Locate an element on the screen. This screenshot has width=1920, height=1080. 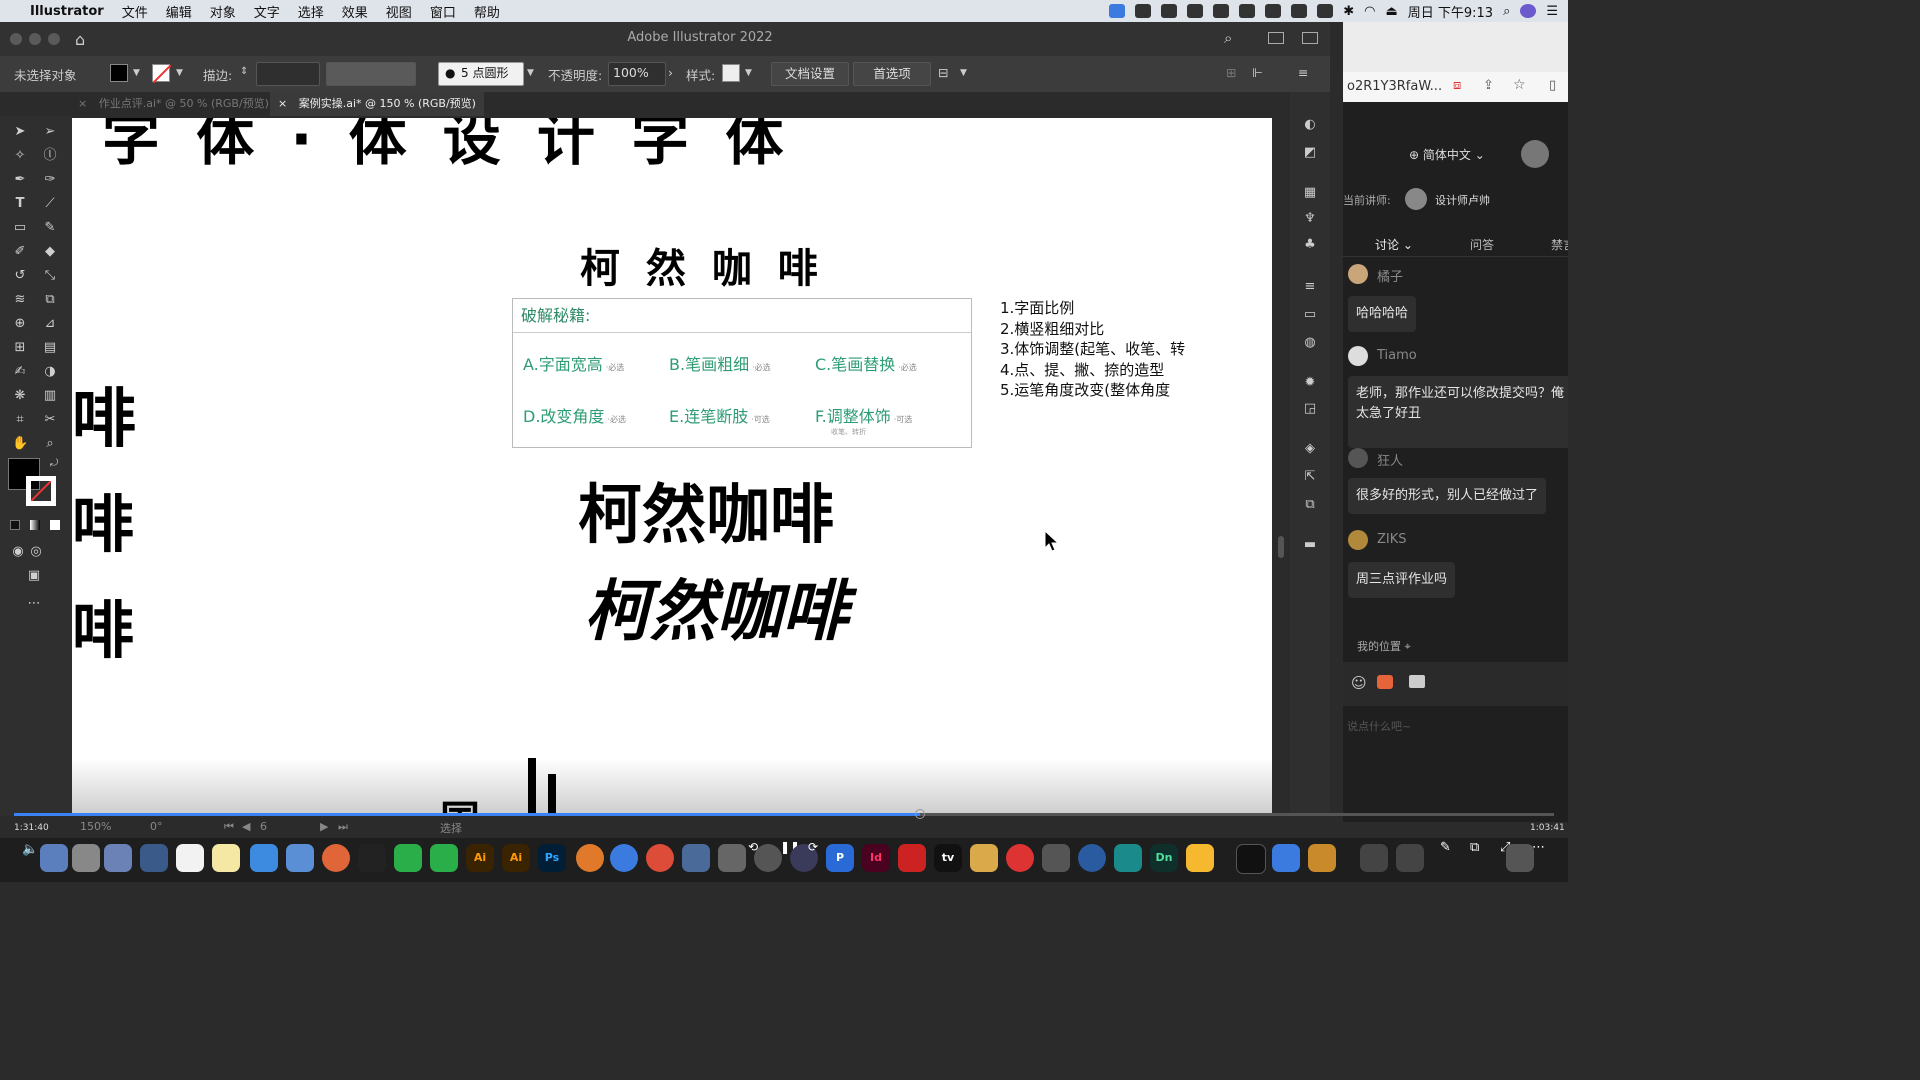
stepper-icon: ⇕ is located at coordinates (244, 71).